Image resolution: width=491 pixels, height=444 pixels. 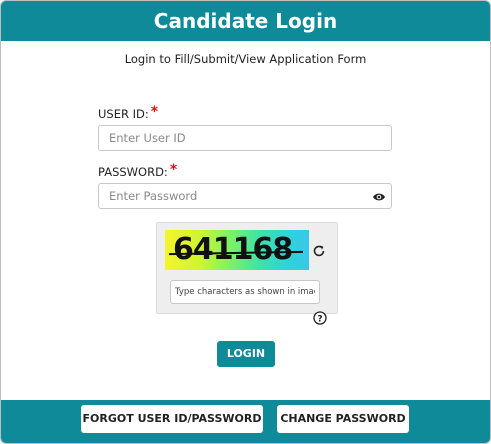 What do you see at coordinates (245, 21) in the screenshot?
I see `page-title: Candidate Login` at bounding box center [245, 21].